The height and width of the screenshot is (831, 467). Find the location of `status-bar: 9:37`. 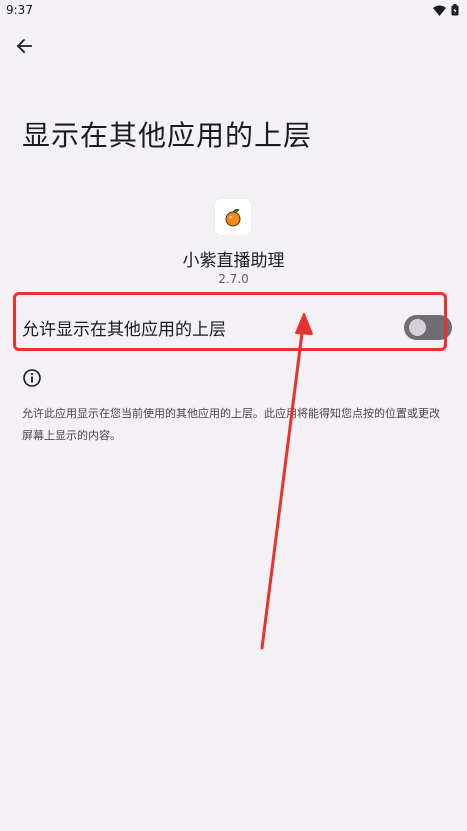

status-bar: 9:37 is located at coordinates (233, 11).